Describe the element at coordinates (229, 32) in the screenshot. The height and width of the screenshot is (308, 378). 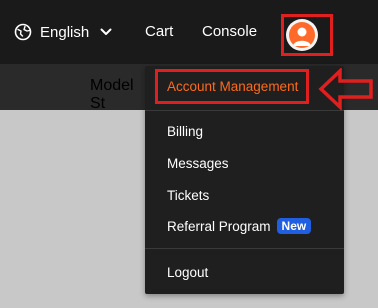
I see `console-link: Console` at that location.